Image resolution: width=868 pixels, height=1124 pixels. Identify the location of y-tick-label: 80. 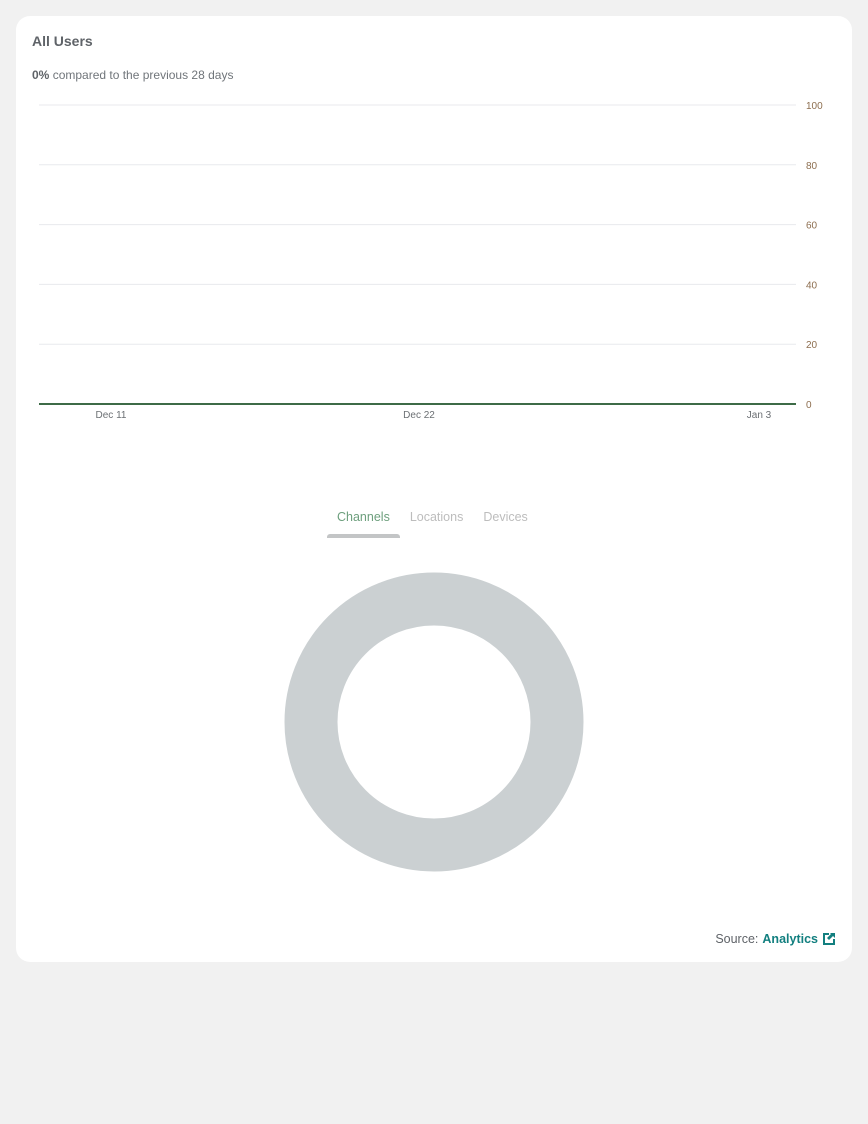
(812, 166).